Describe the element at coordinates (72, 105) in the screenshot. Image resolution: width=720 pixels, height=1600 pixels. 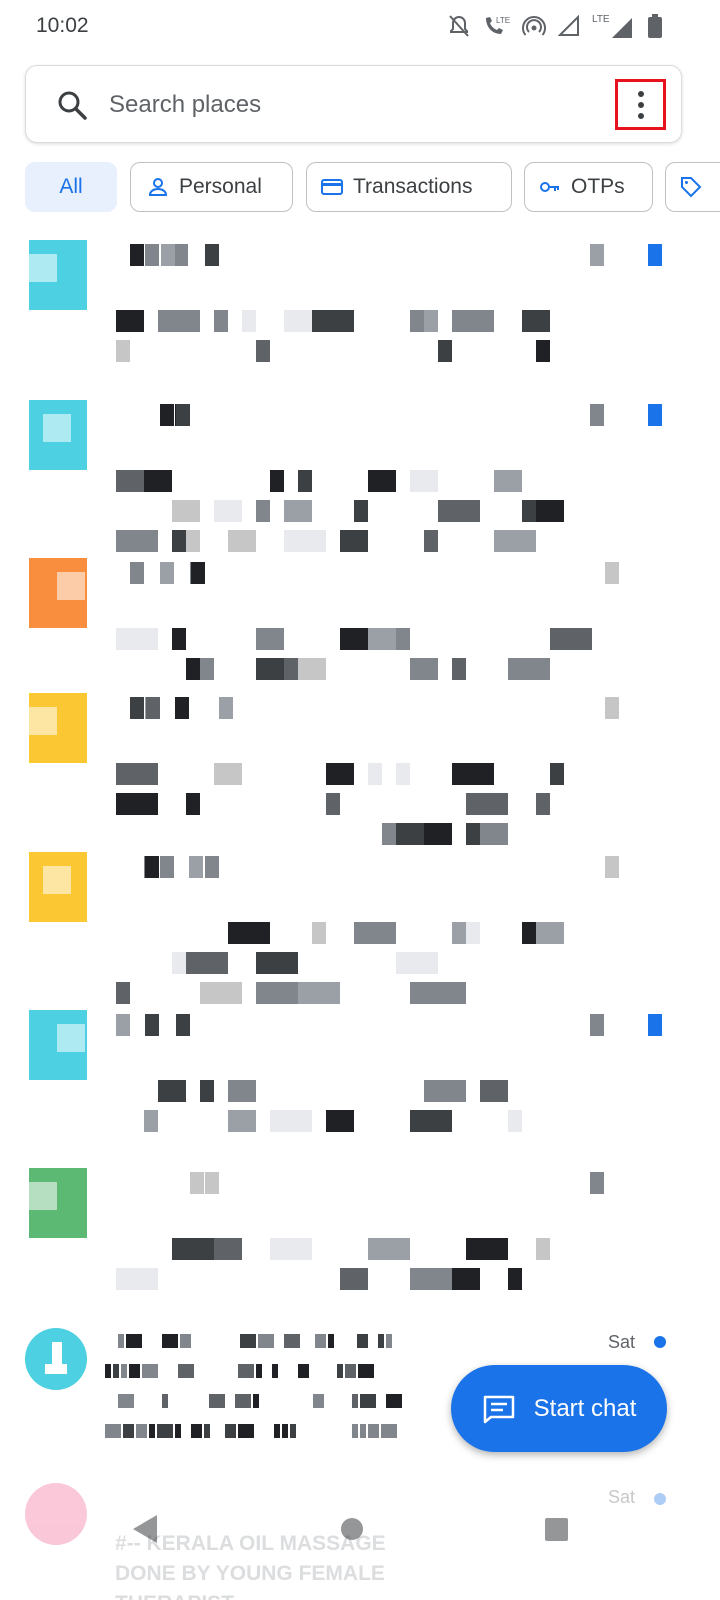
I see `search-icon` at that location.